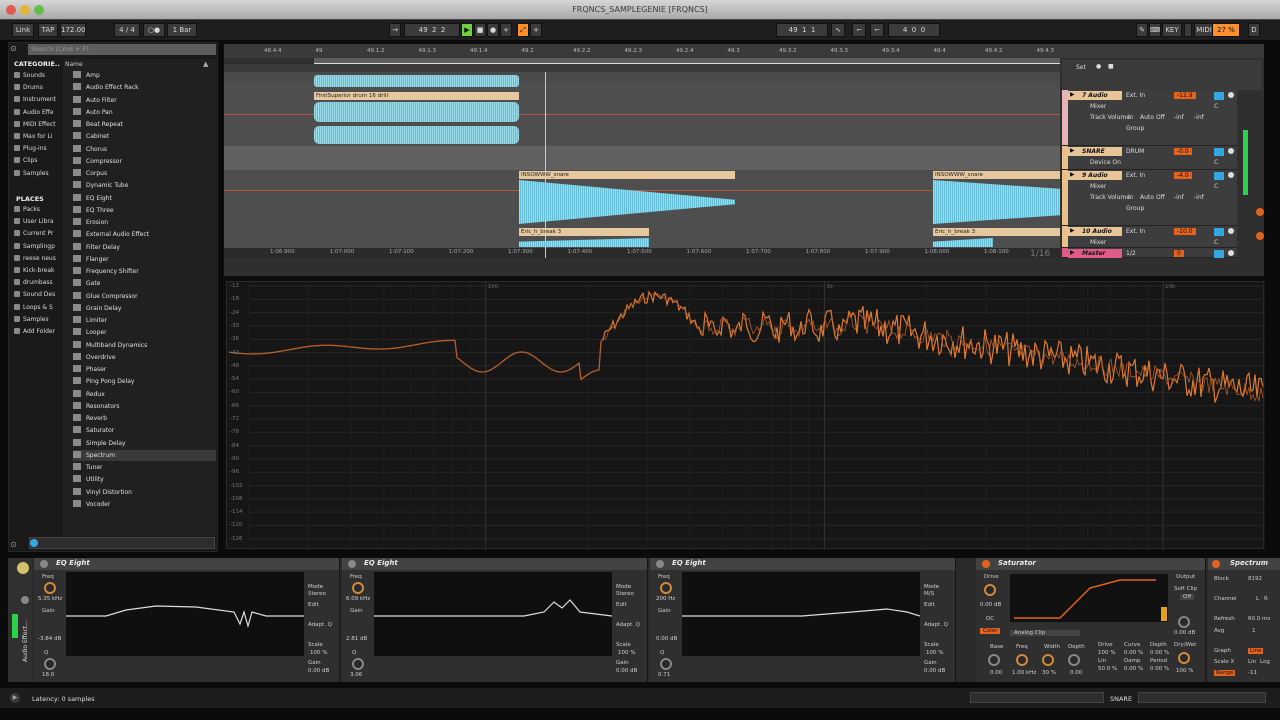 The image size is (1280, 720). I want to click on depth-knob, so click(1074, 660).